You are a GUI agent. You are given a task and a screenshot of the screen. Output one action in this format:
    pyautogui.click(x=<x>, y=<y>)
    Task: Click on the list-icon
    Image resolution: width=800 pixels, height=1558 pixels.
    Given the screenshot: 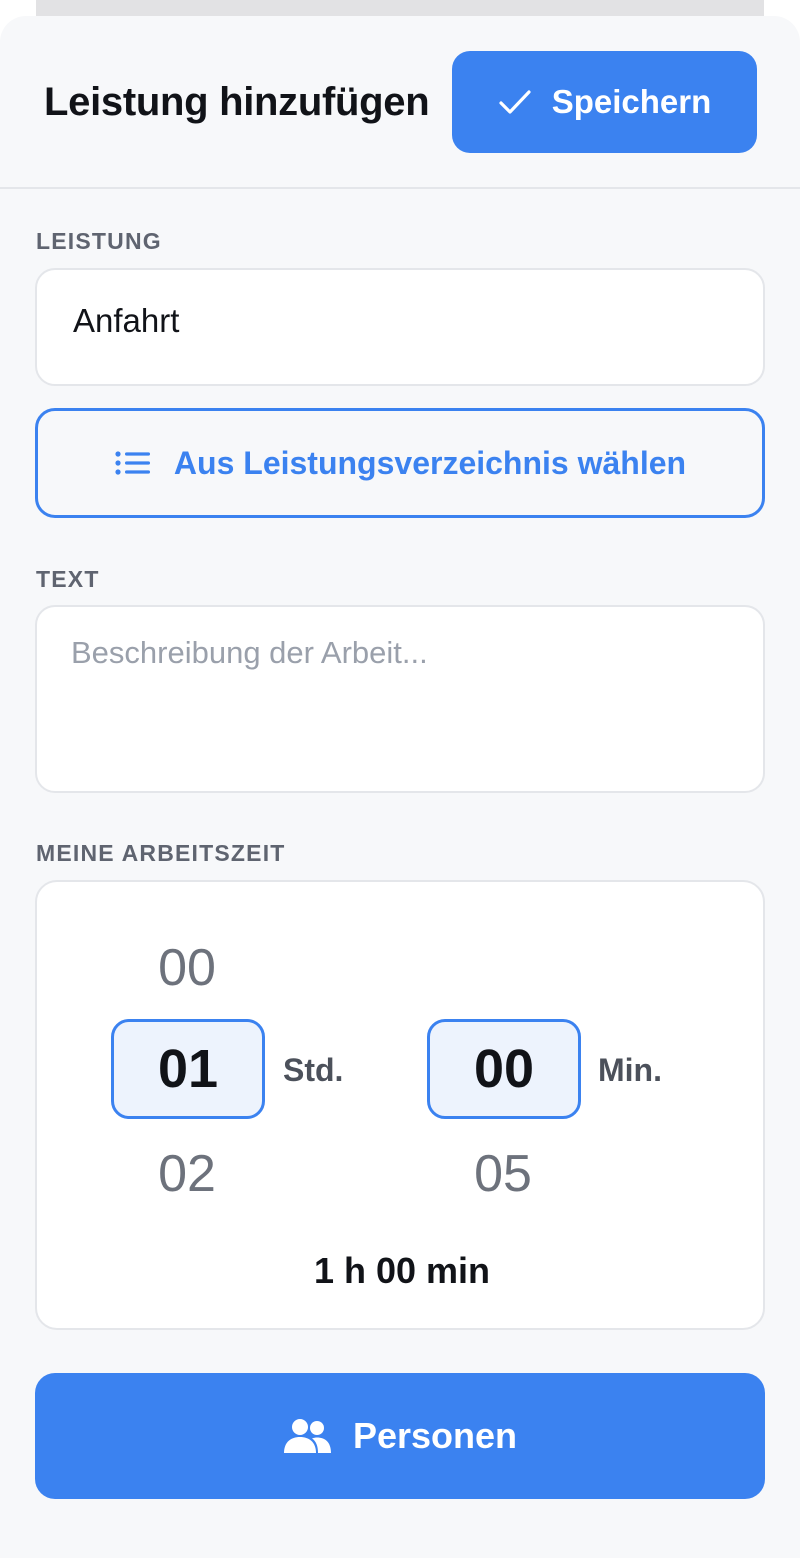 What is the action you would take?
    pyautogui.click(x=133, y=463)
    